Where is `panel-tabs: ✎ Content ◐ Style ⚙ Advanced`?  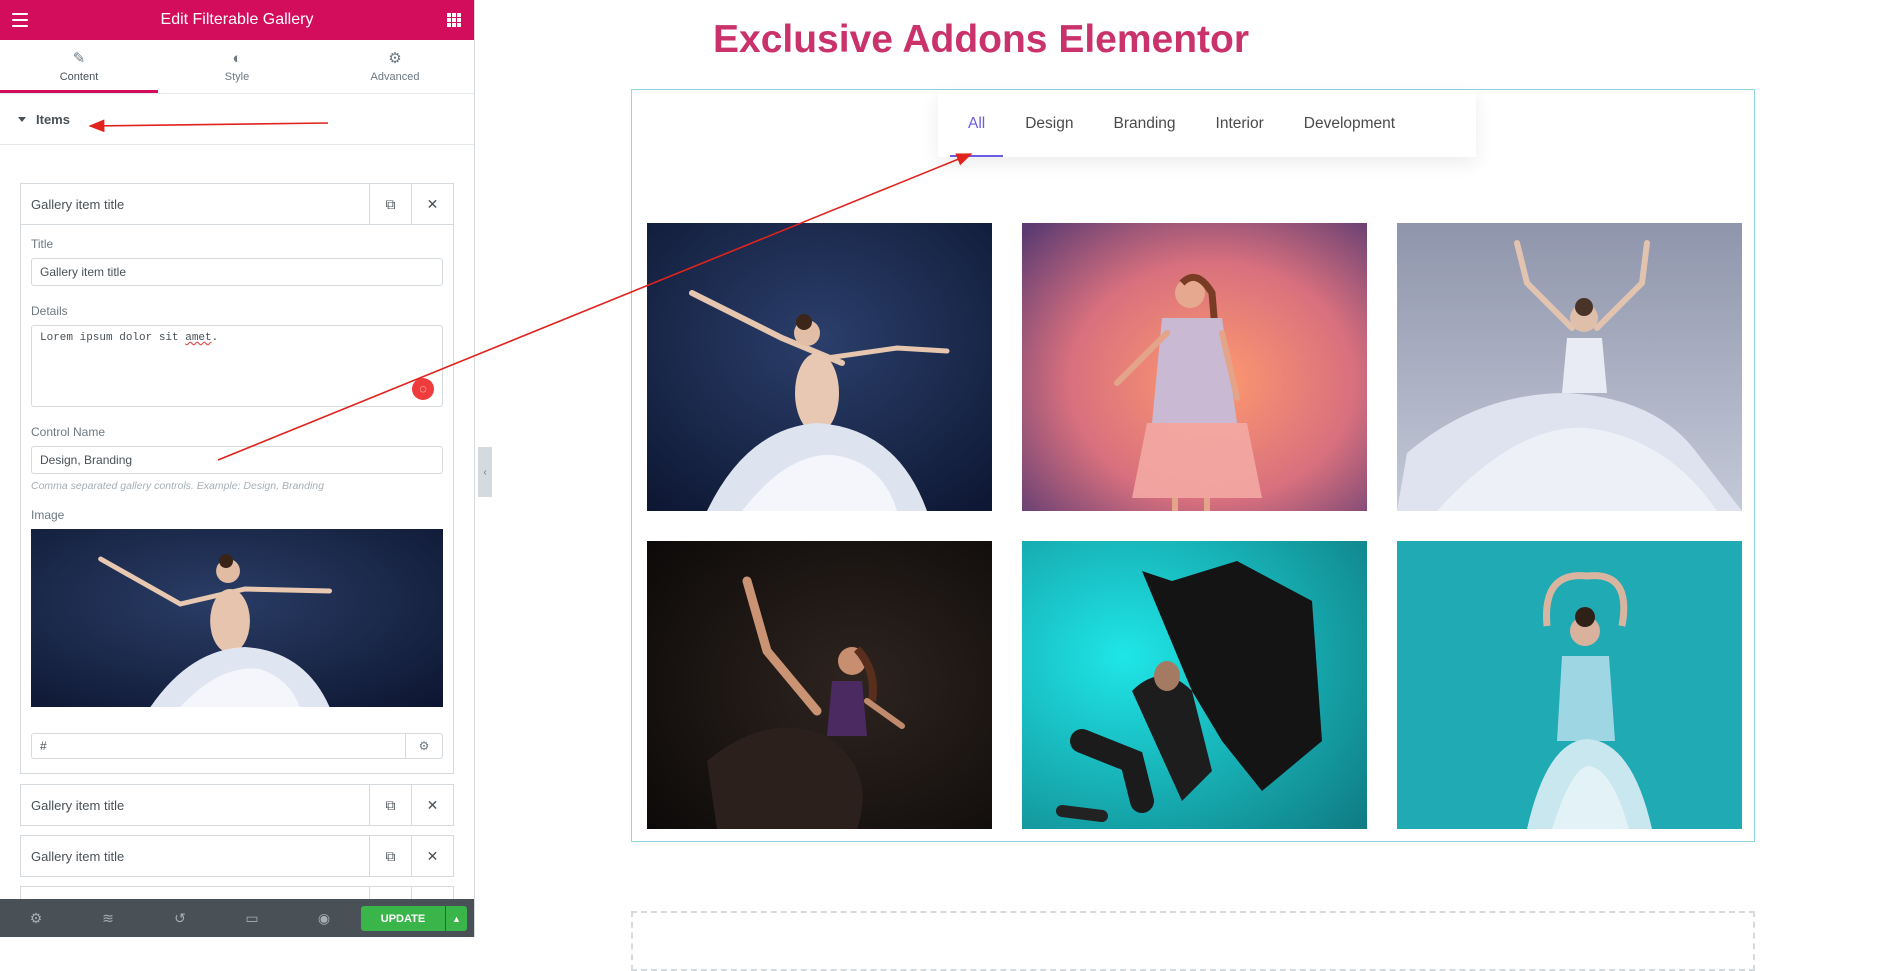 panel-tabs: ✎ Content ◐ Style ⚙ Advanced is located at coordinates (237, 67).